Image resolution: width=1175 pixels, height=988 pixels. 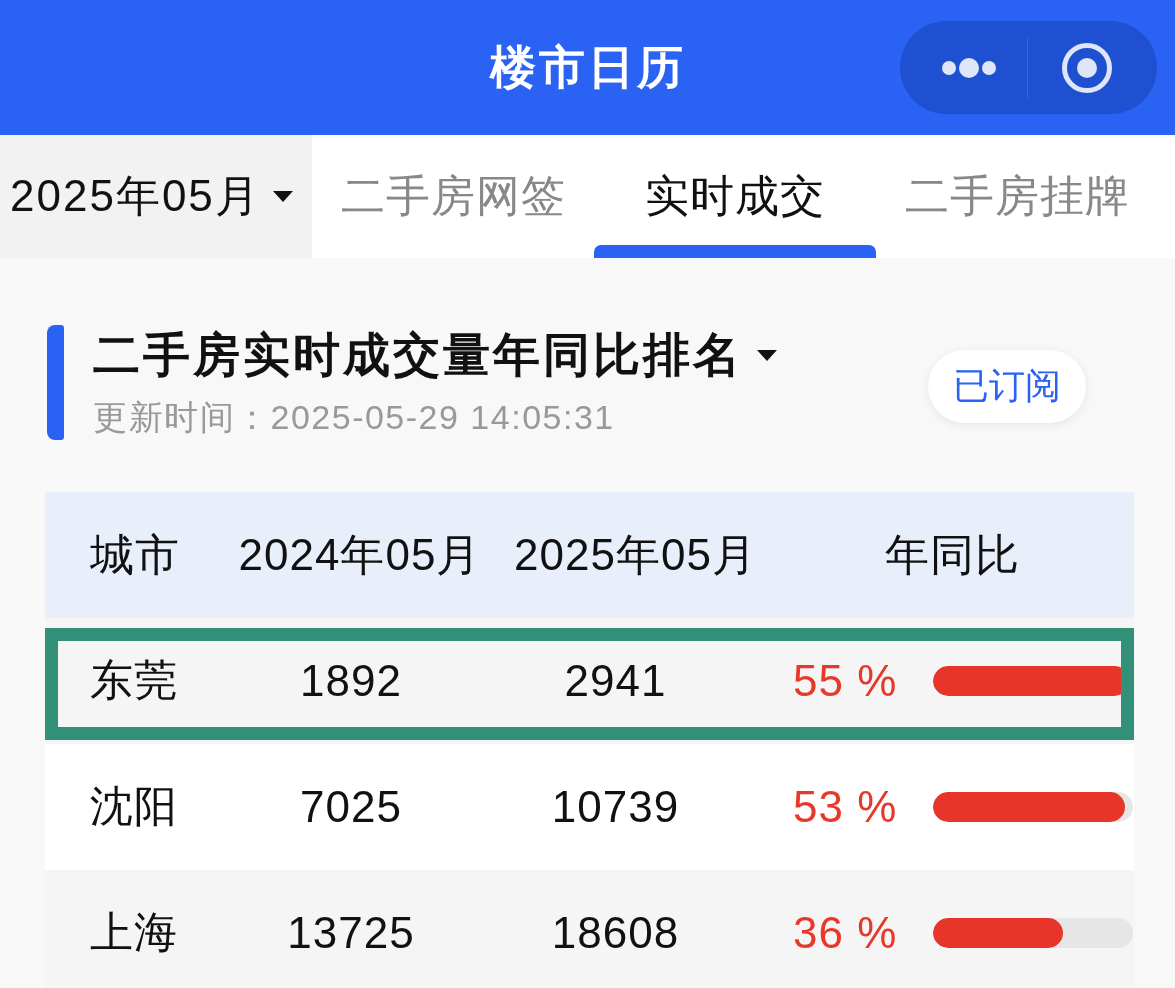 What do you see at coordinates (615, 807) in the screenshot?
I see `table-cell-text: 10739` at bounding box center [615, 807].